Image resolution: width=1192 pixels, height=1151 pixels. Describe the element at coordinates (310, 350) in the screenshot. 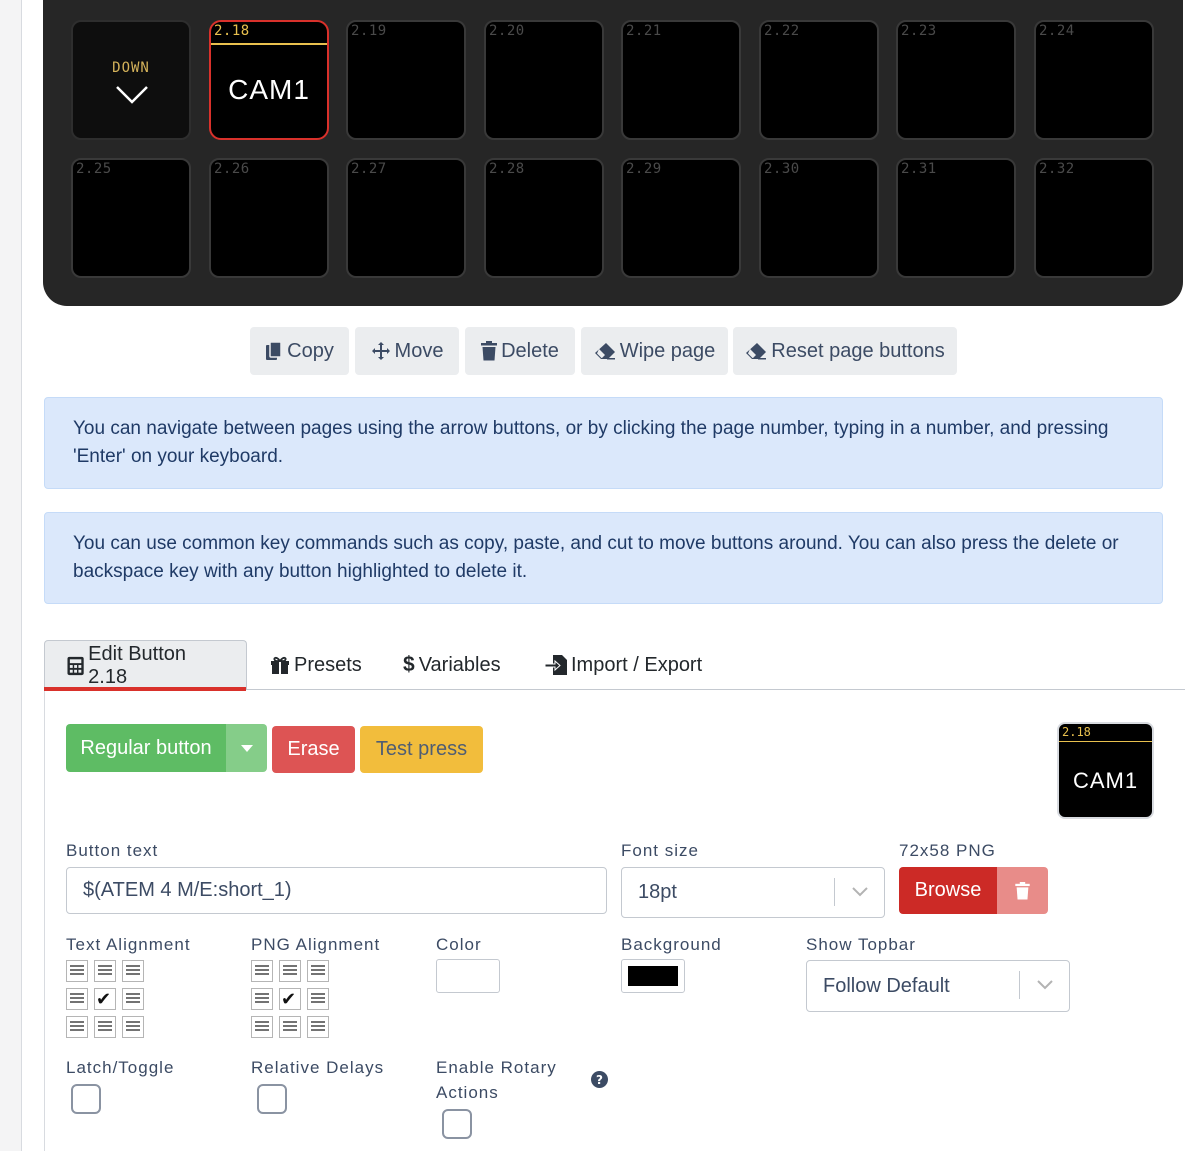

I see `copy-label: Copy` at that location.